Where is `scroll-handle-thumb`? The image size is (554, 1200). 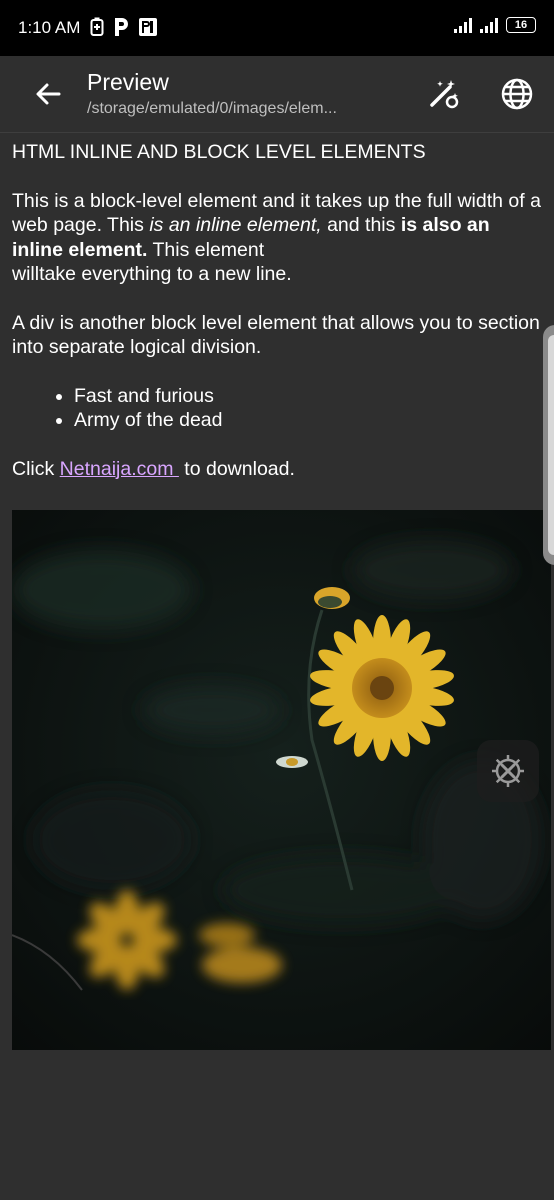
scroll-handle-thumb is located at coordinates (551, 445).